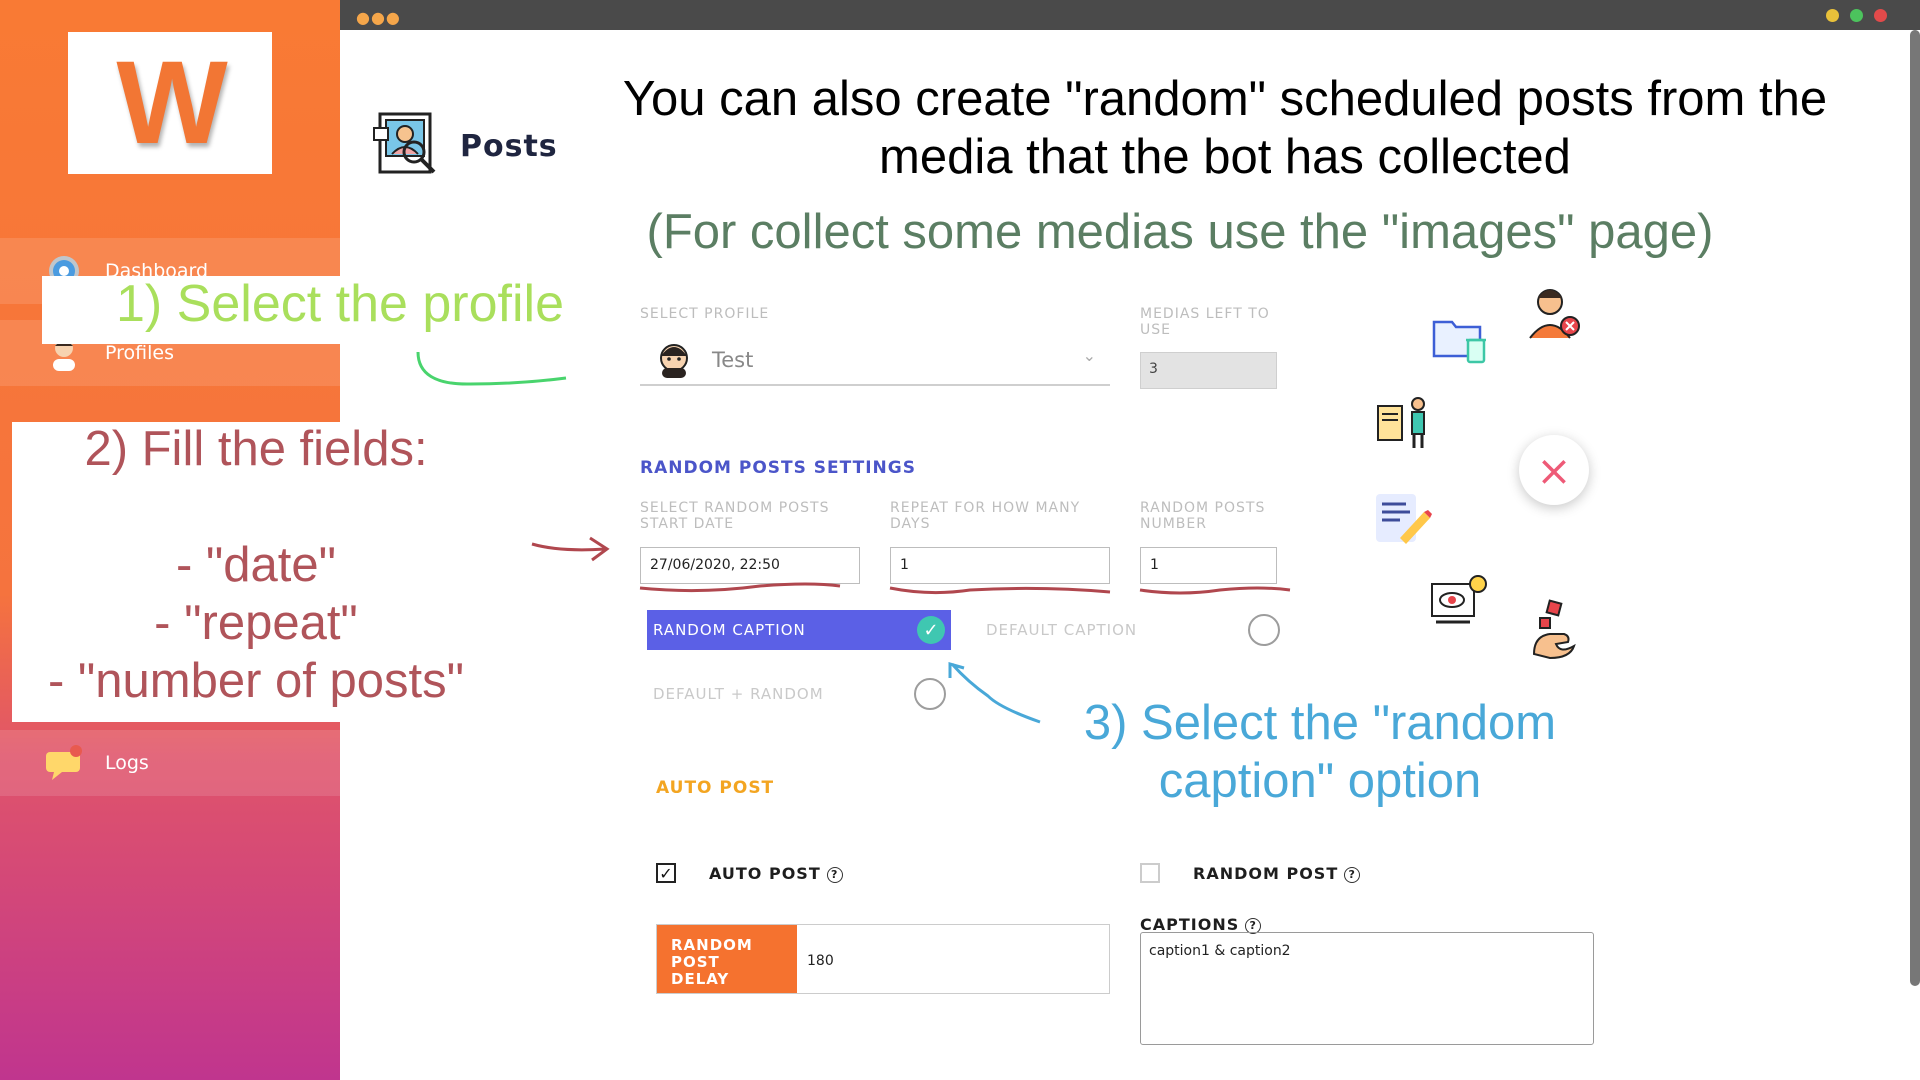  Describe the element at coordinates (994, 693) in the screenshot. I see `blue-arrow-mark` at that location.